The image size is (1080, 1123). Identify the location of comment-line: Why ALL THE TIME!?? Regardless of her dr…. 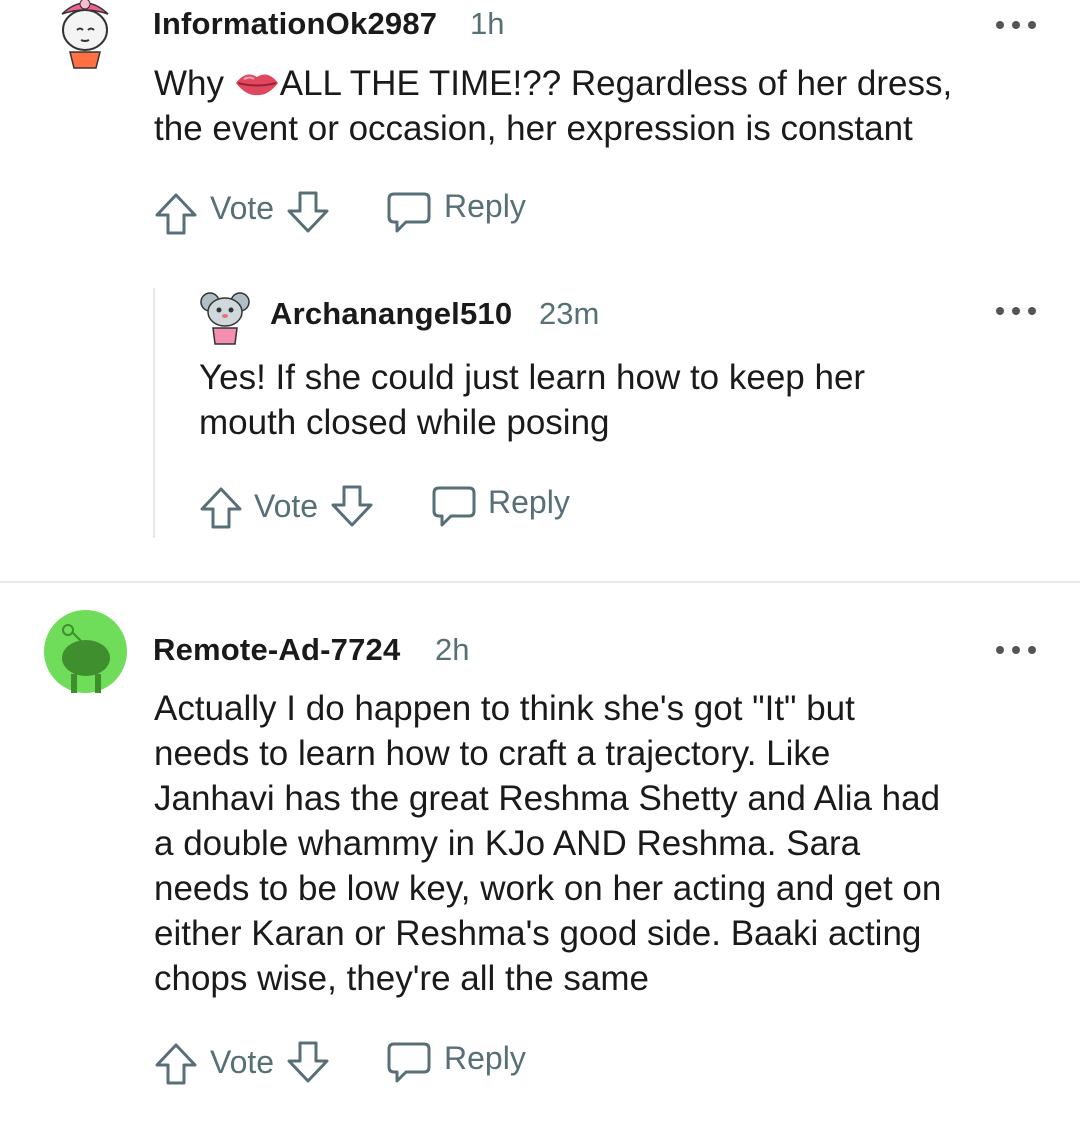
(553, 83).